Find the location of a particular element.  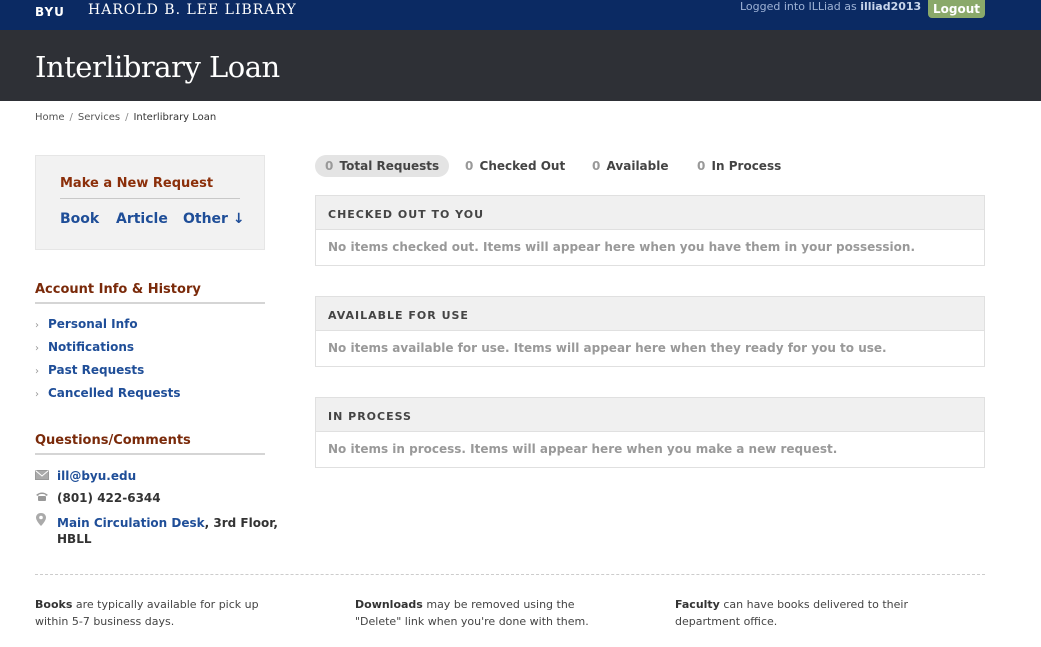

sidebar-item-label: Notifications is located at coordinates (91, 347).